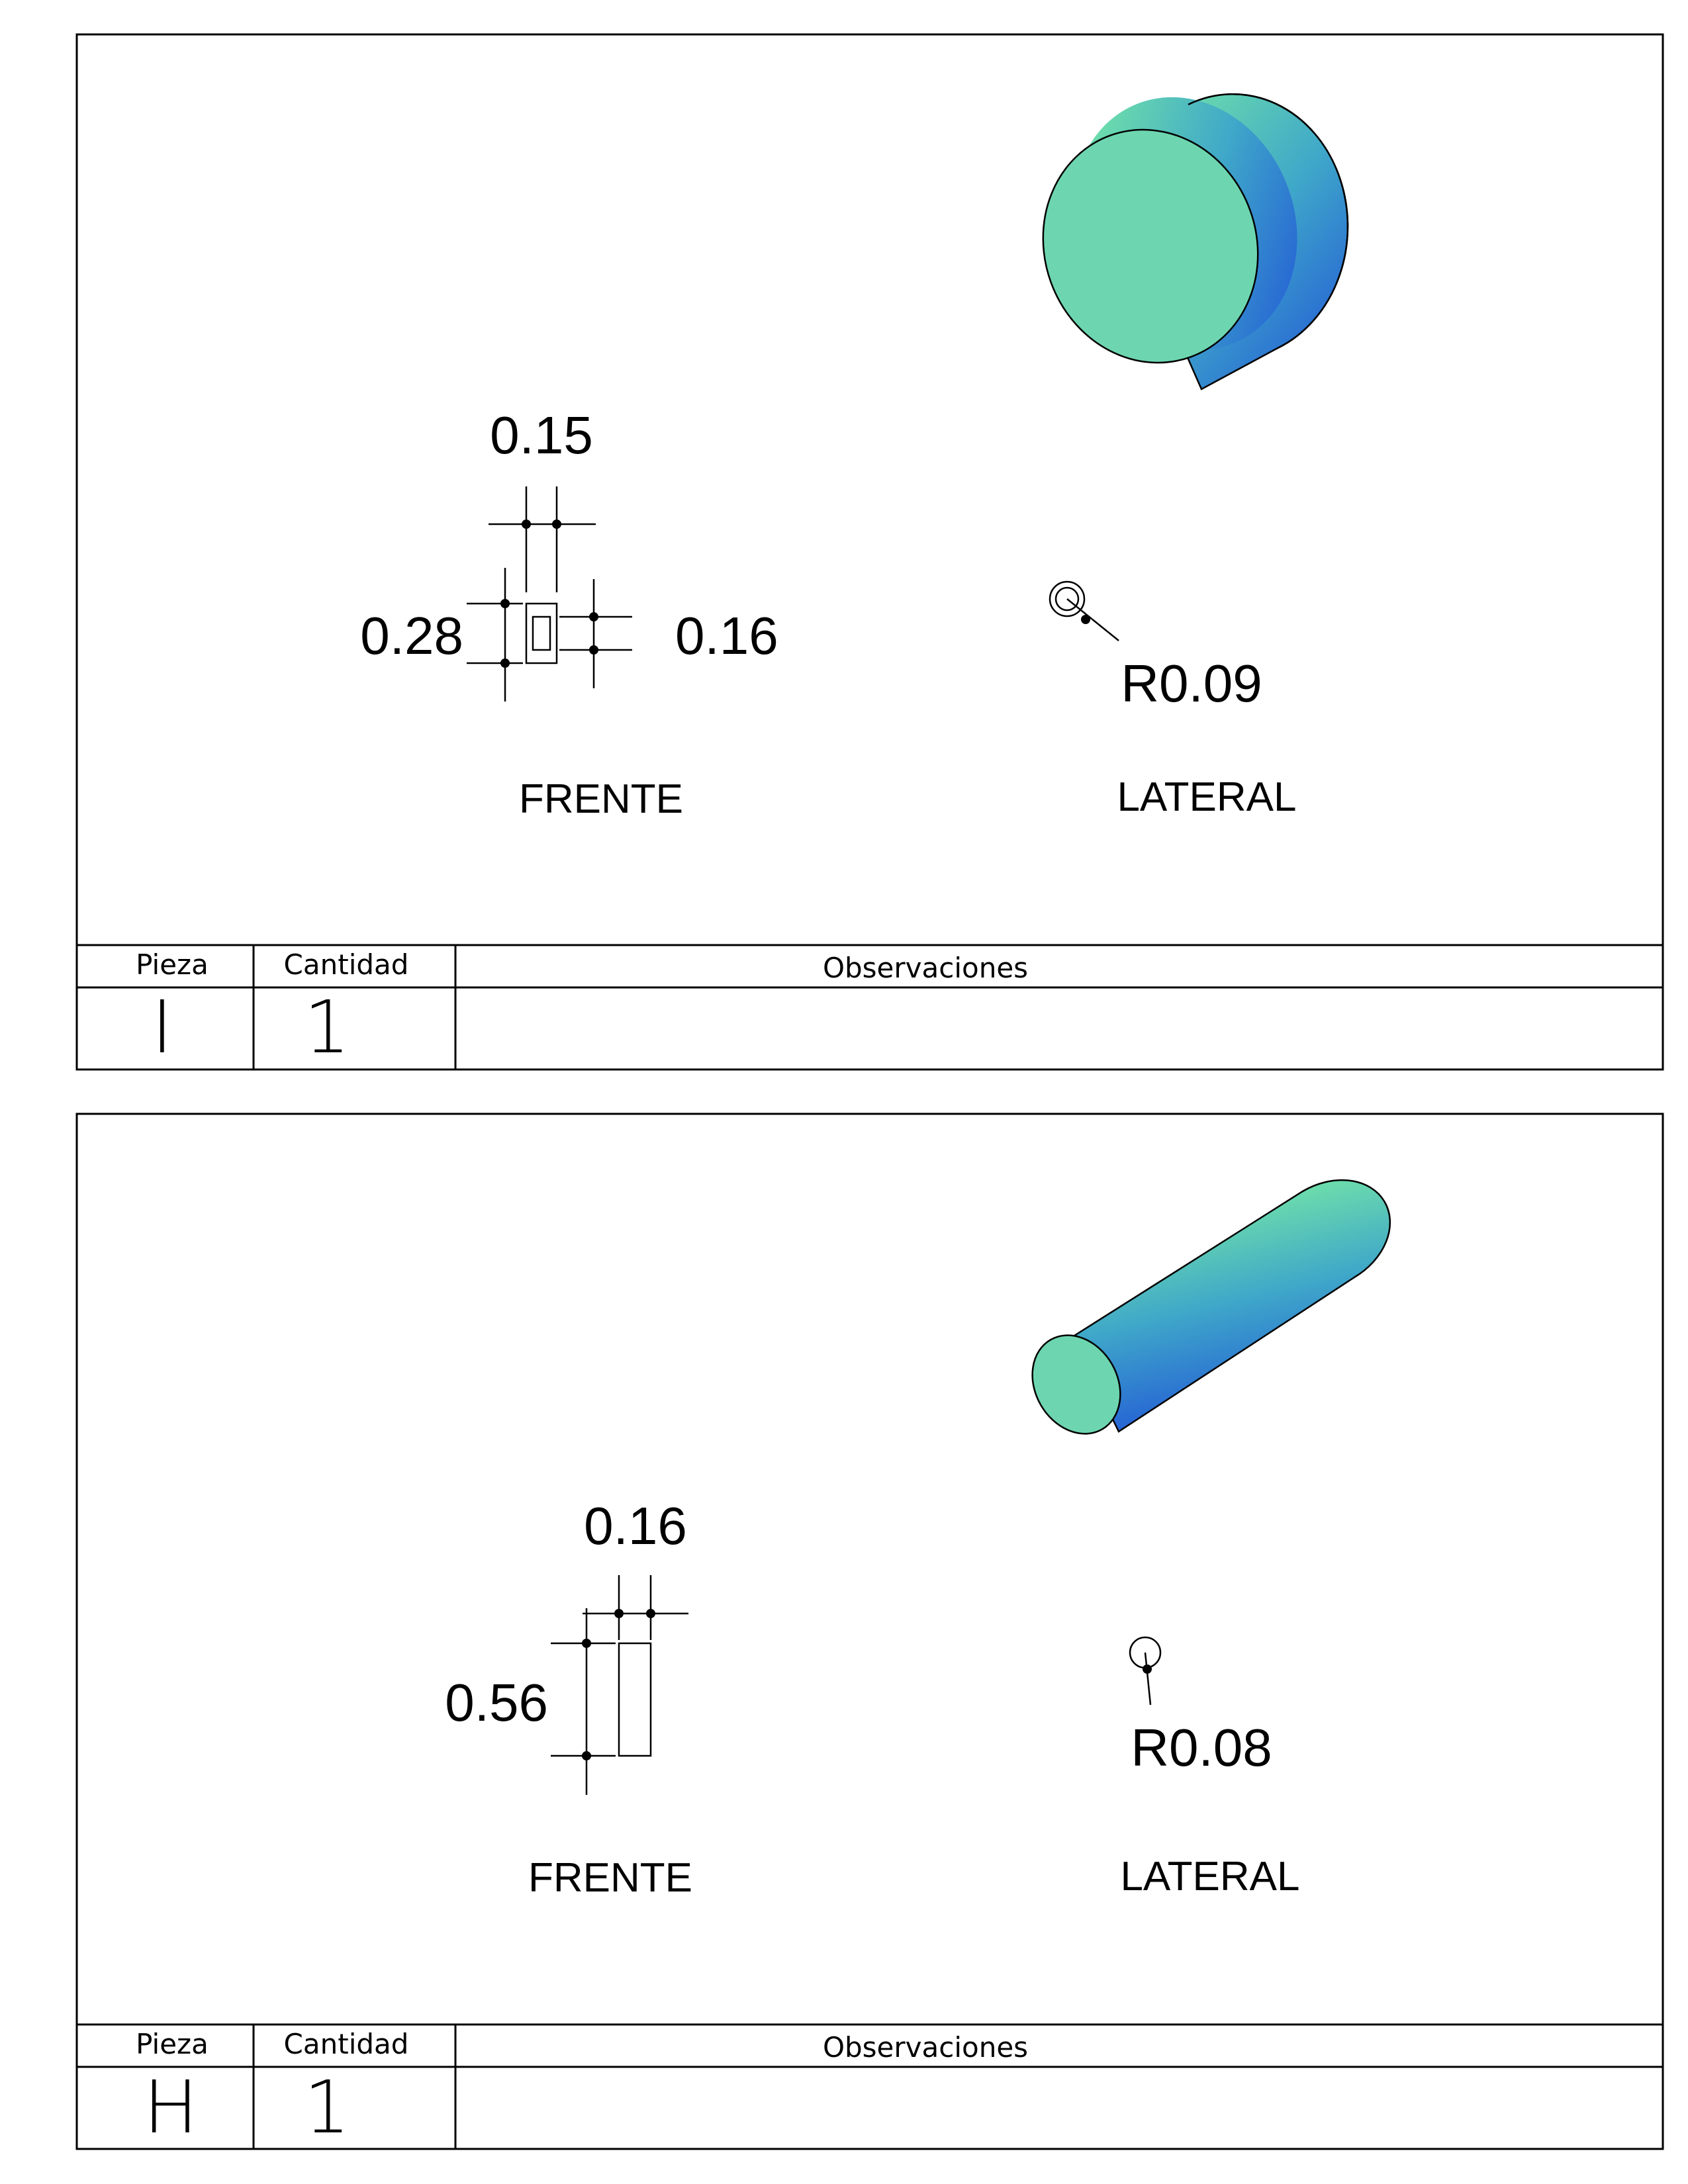 This screenshot has height=2184, width=1688. I want to click on cell-pieza: H, so click(171, 2107).